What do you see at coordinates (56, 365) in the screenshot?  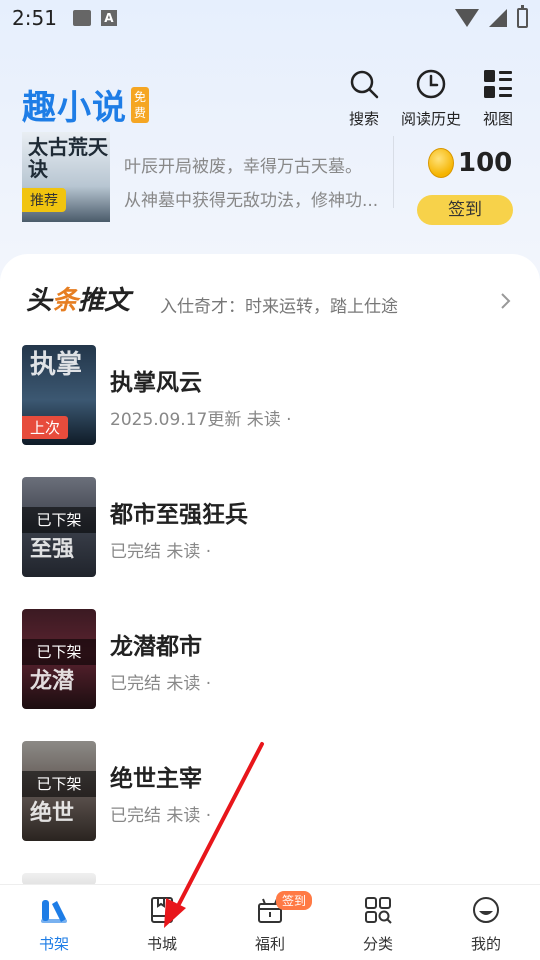 I see `cover-art-text: 执掌` at bounding box center [56, 365].